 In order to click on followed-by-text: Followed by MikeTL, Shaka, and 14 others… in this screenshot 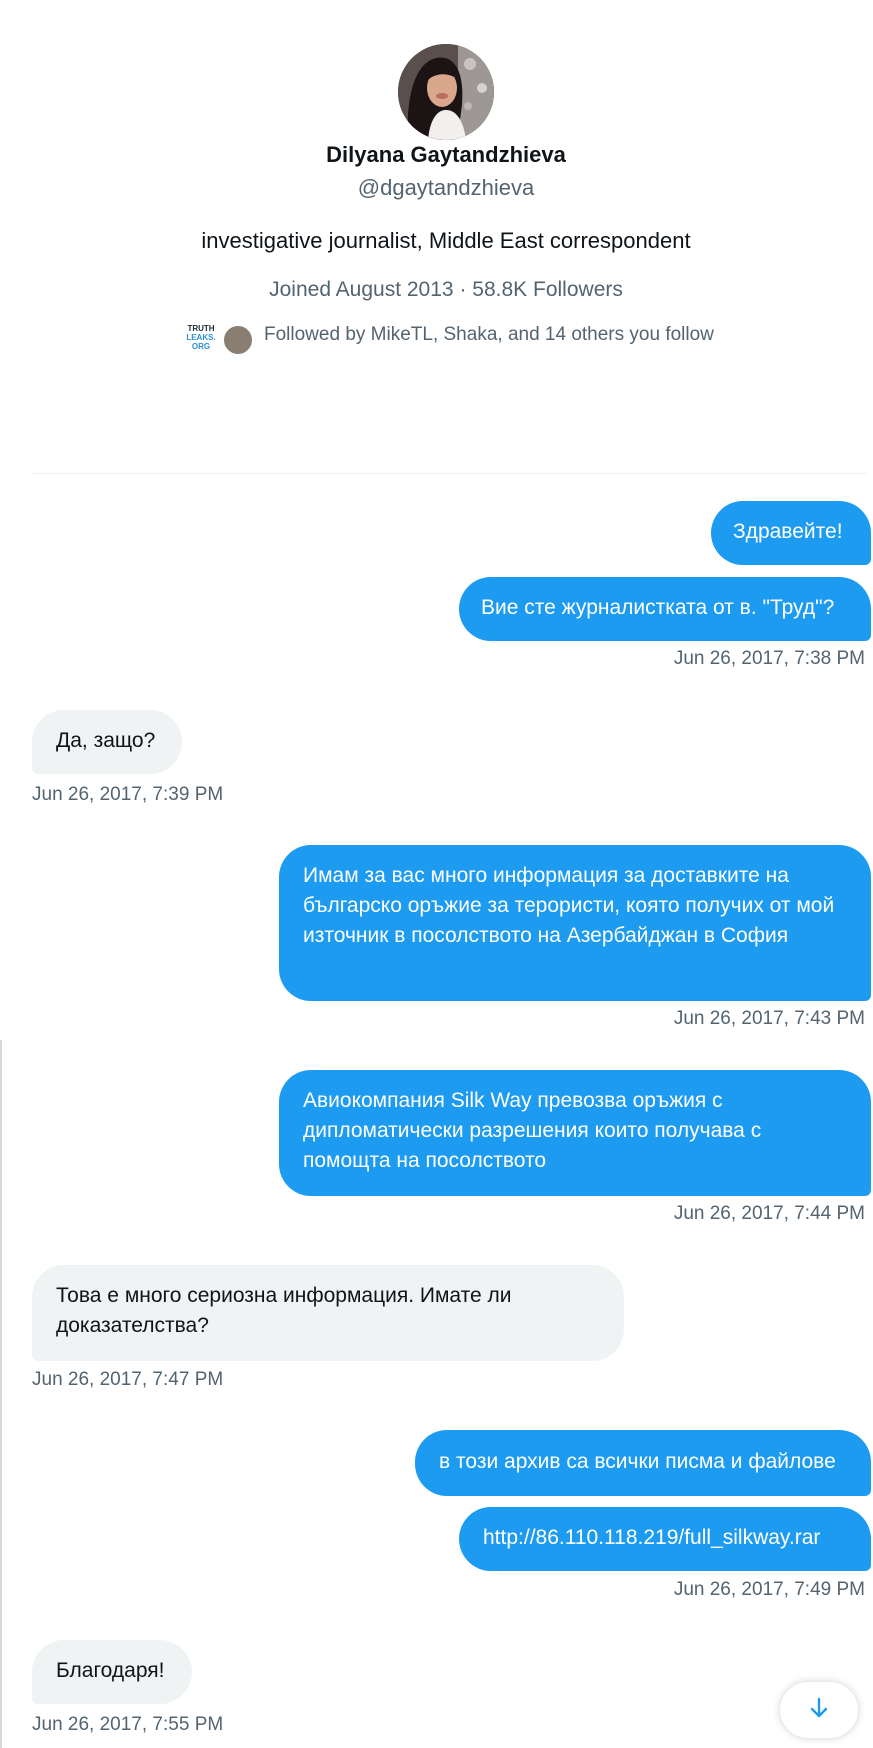, I will do `click(489, 334)`.